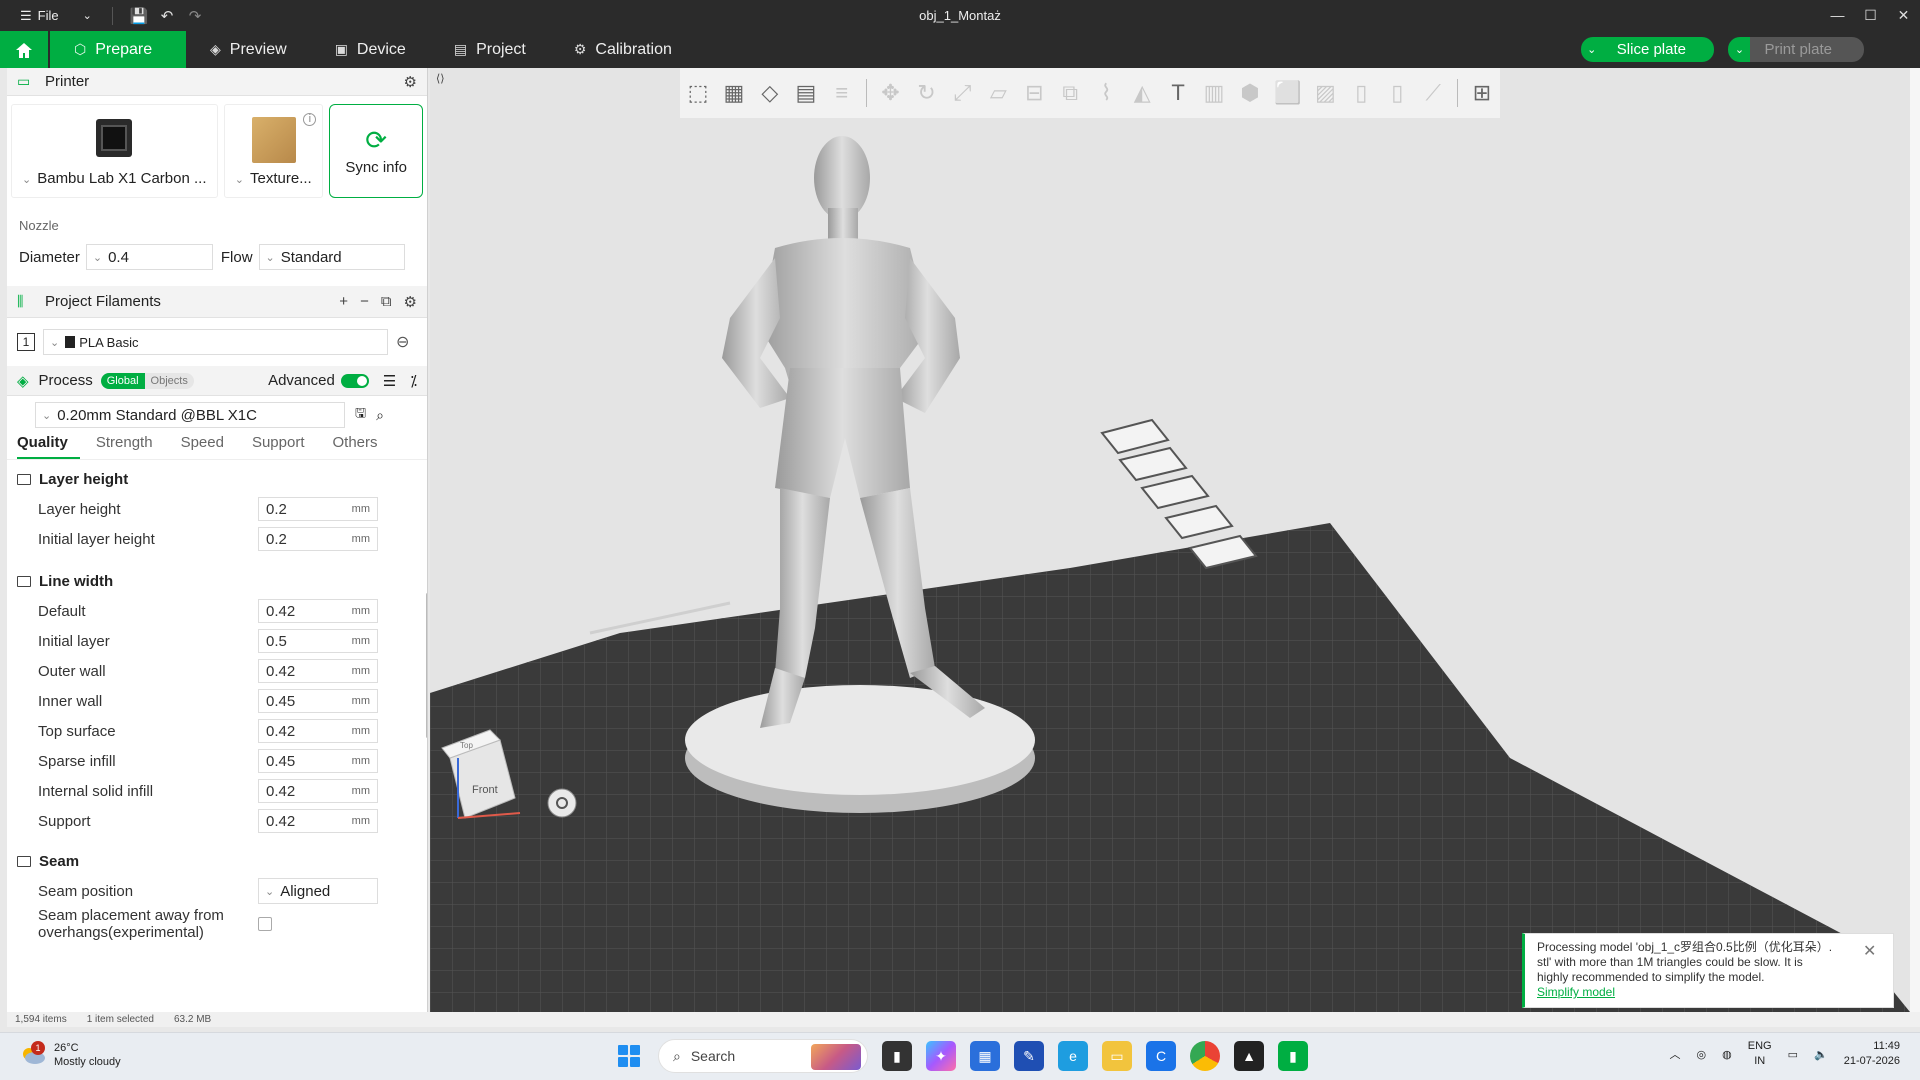 The height and width of the screenshot is (1080, 1920). Describe the element at coordinates (1702, 1054) in the screenshot. I see `security-icon: ◎` at that location.